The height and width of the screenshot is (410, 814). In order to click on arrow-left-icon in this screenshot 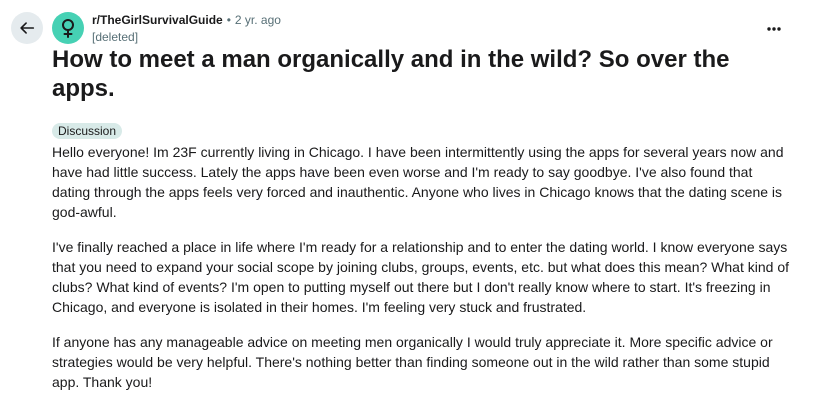, I will do `click(27, 28)`.